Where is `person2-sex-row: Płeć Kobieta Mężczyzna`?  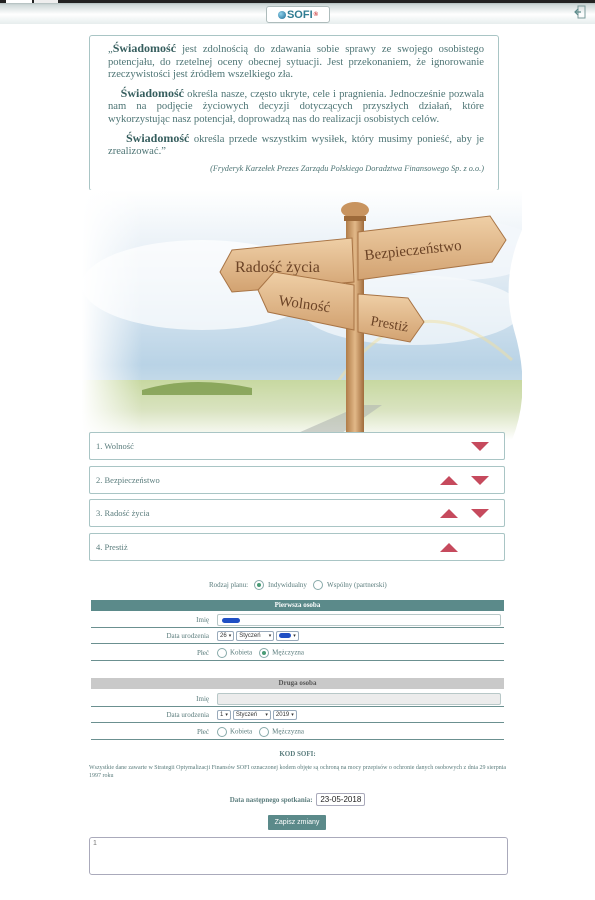
person2-sex-row: Płeć Kobieta Mężczyzna is located at coordinates (297, 732).